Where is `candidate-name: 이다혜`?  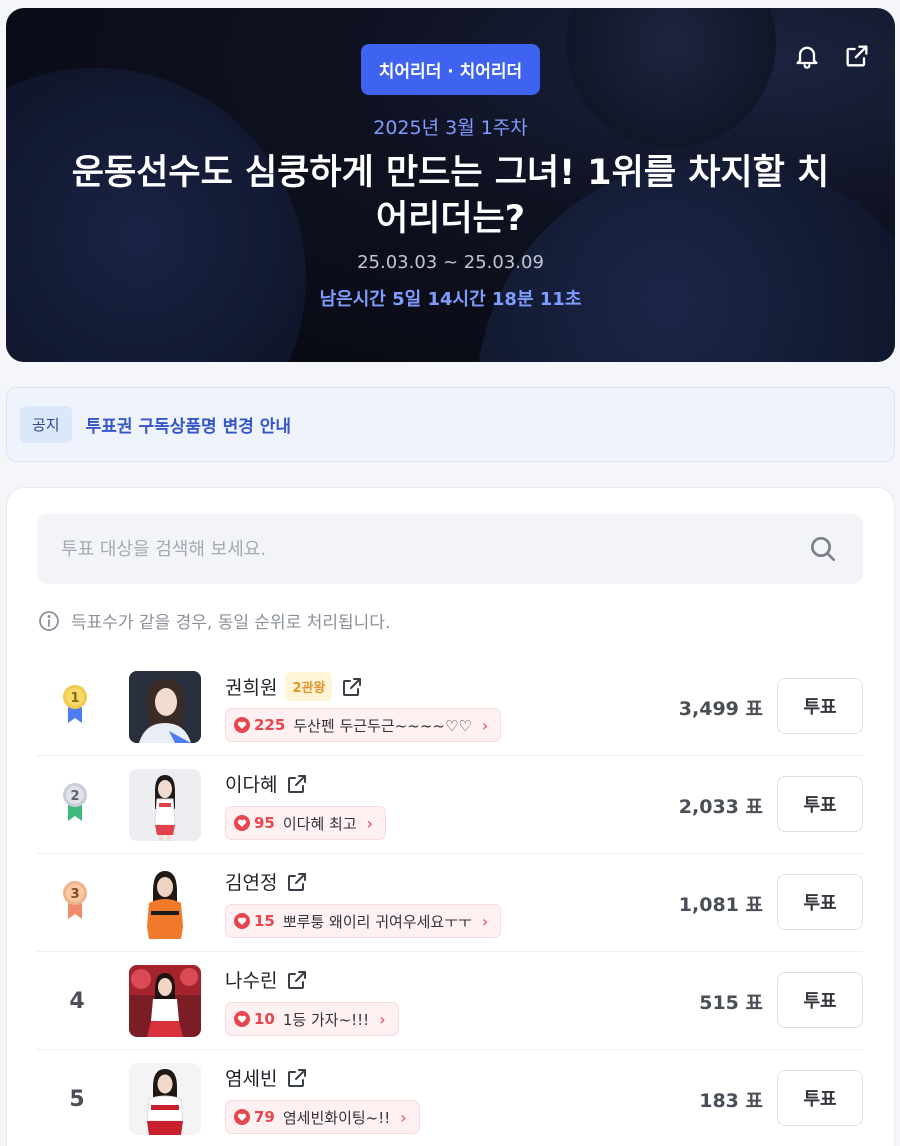
candidate-name: 이다혜 is located at coordinates (251, 783).